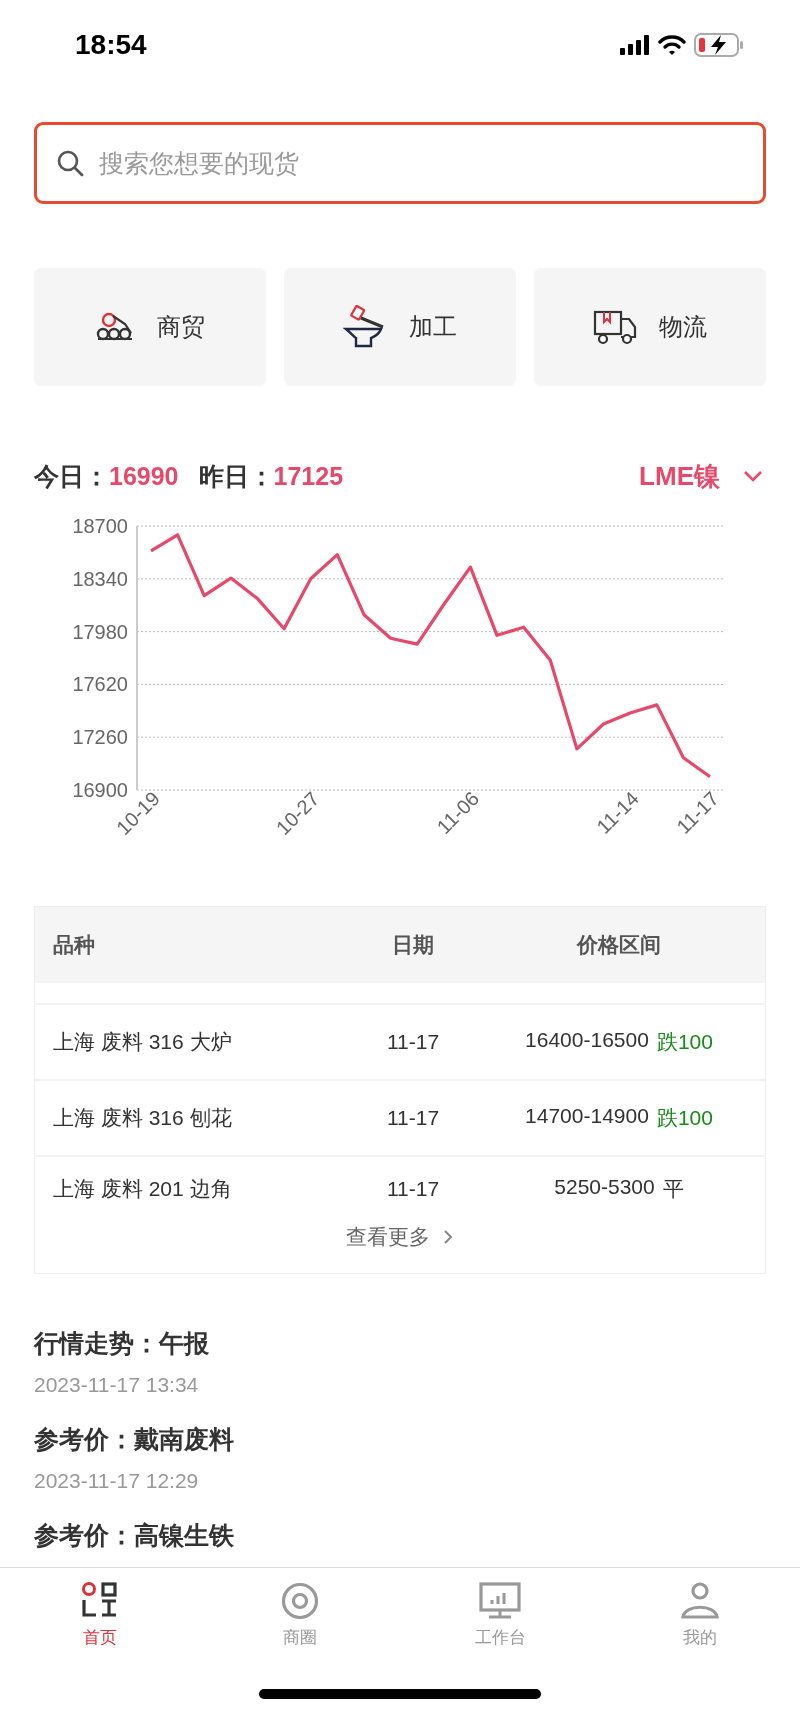  I want to click on wifi-icon, so click(672, 45).